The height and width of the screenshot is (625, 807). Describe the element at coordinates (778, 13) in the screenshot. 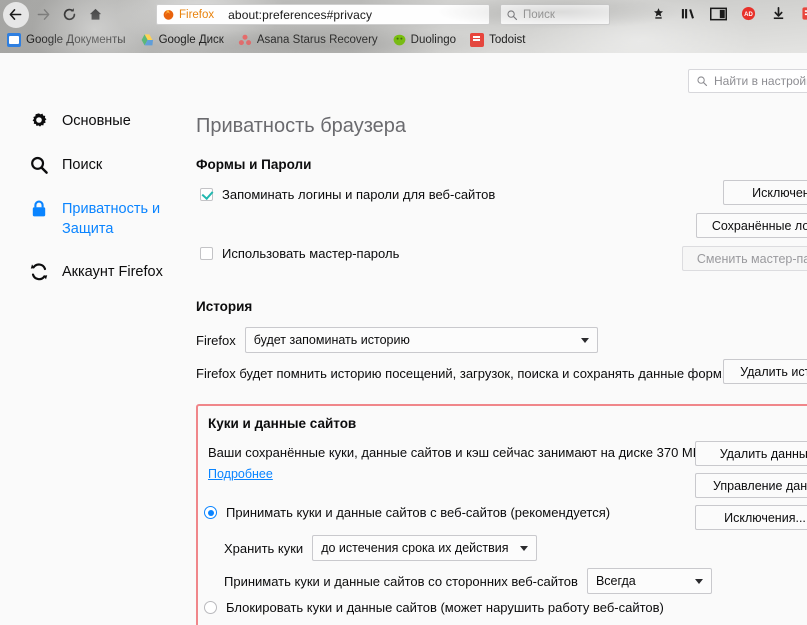

I see `downloads-icon` at that location.